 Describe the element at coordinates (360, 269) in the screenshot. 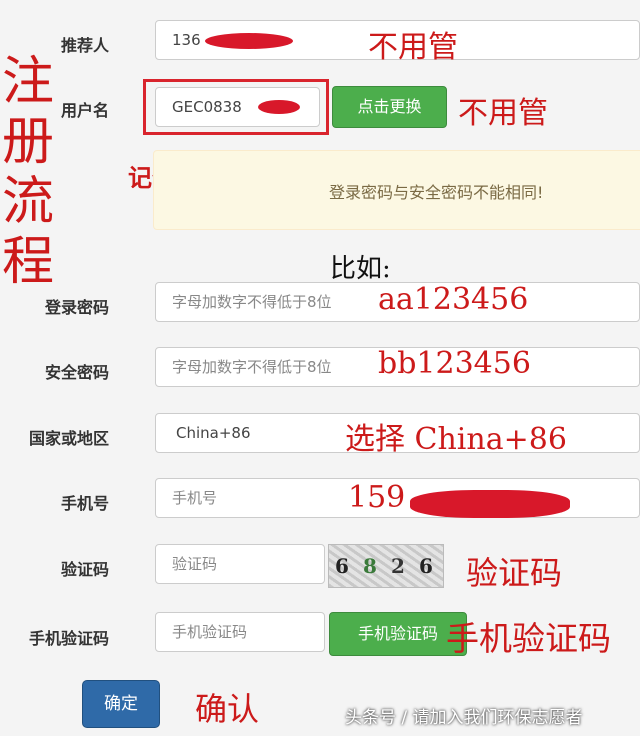

I see `example-annotation: 比如:` at that location.